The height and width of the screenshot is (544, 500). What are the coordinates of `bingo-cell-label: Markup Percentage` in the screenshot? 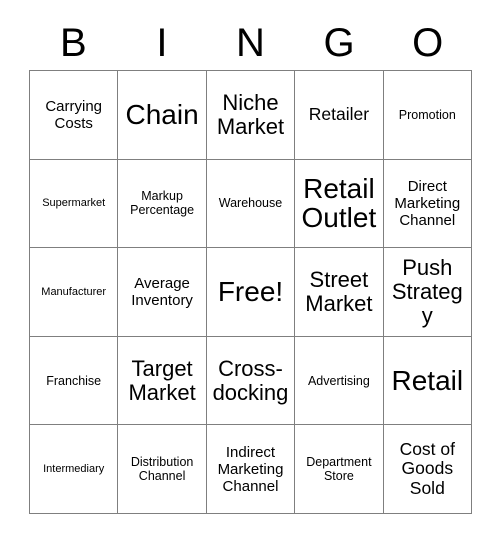 It's located at (162, 203).